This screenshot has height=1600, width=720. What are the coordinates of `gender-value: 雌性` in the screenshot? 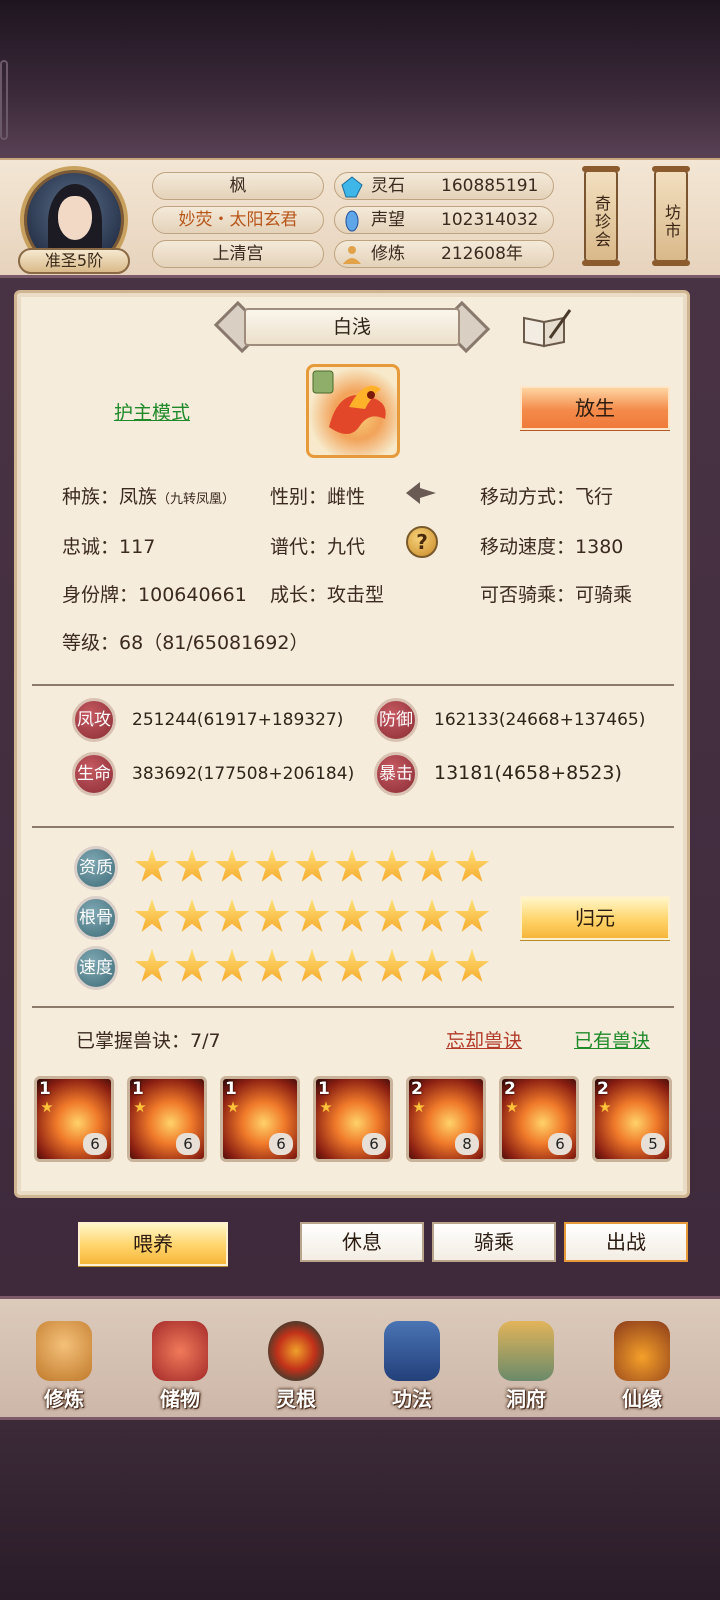 It's located at (346, 497).